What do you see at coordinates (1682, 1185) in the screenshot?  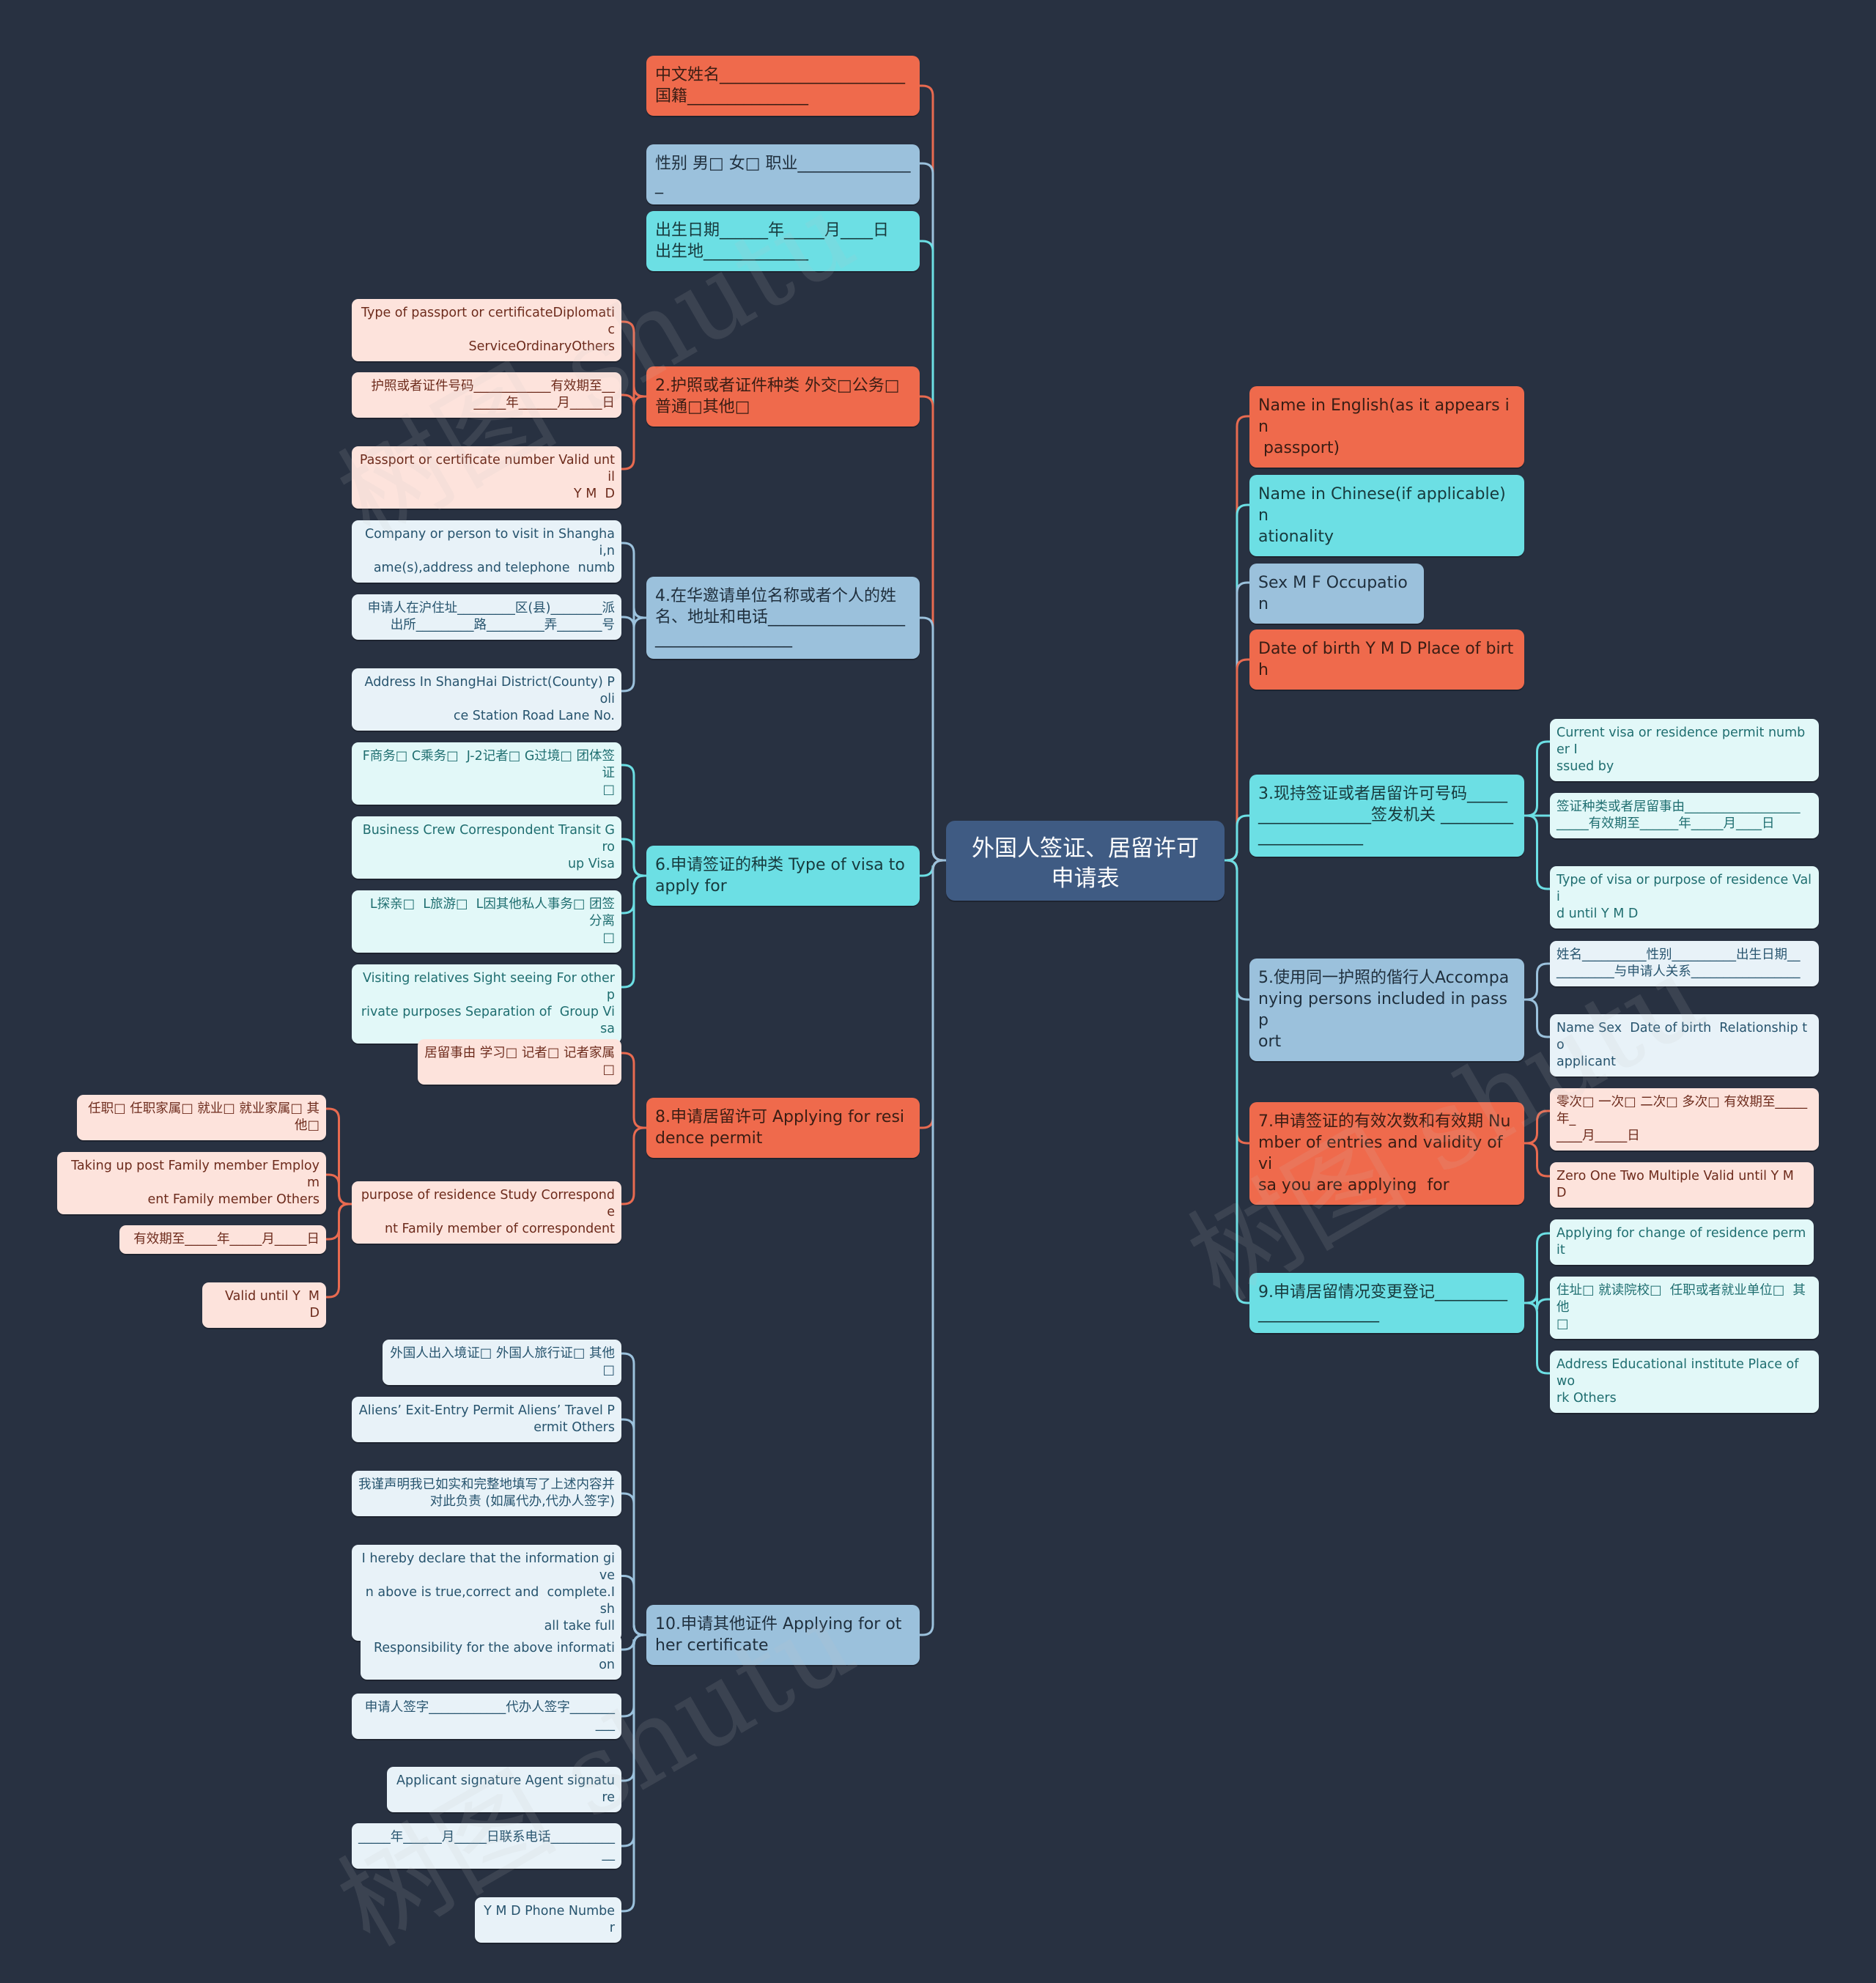 I see `leaf-node: Zero One Two Multiple Valid until Y M D` at bounding box center [1682, 1185].